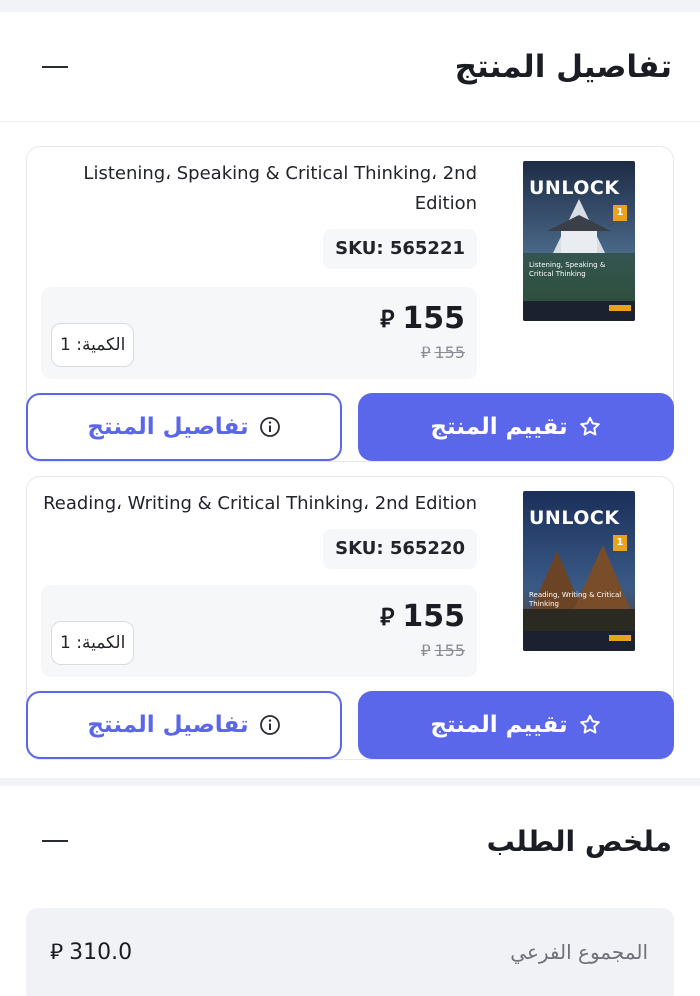  What do you see at coordinates (350, 841) in the screenshot?
I see `order-summary-header: ملخص الطلب` at bounding box center [350, 841].